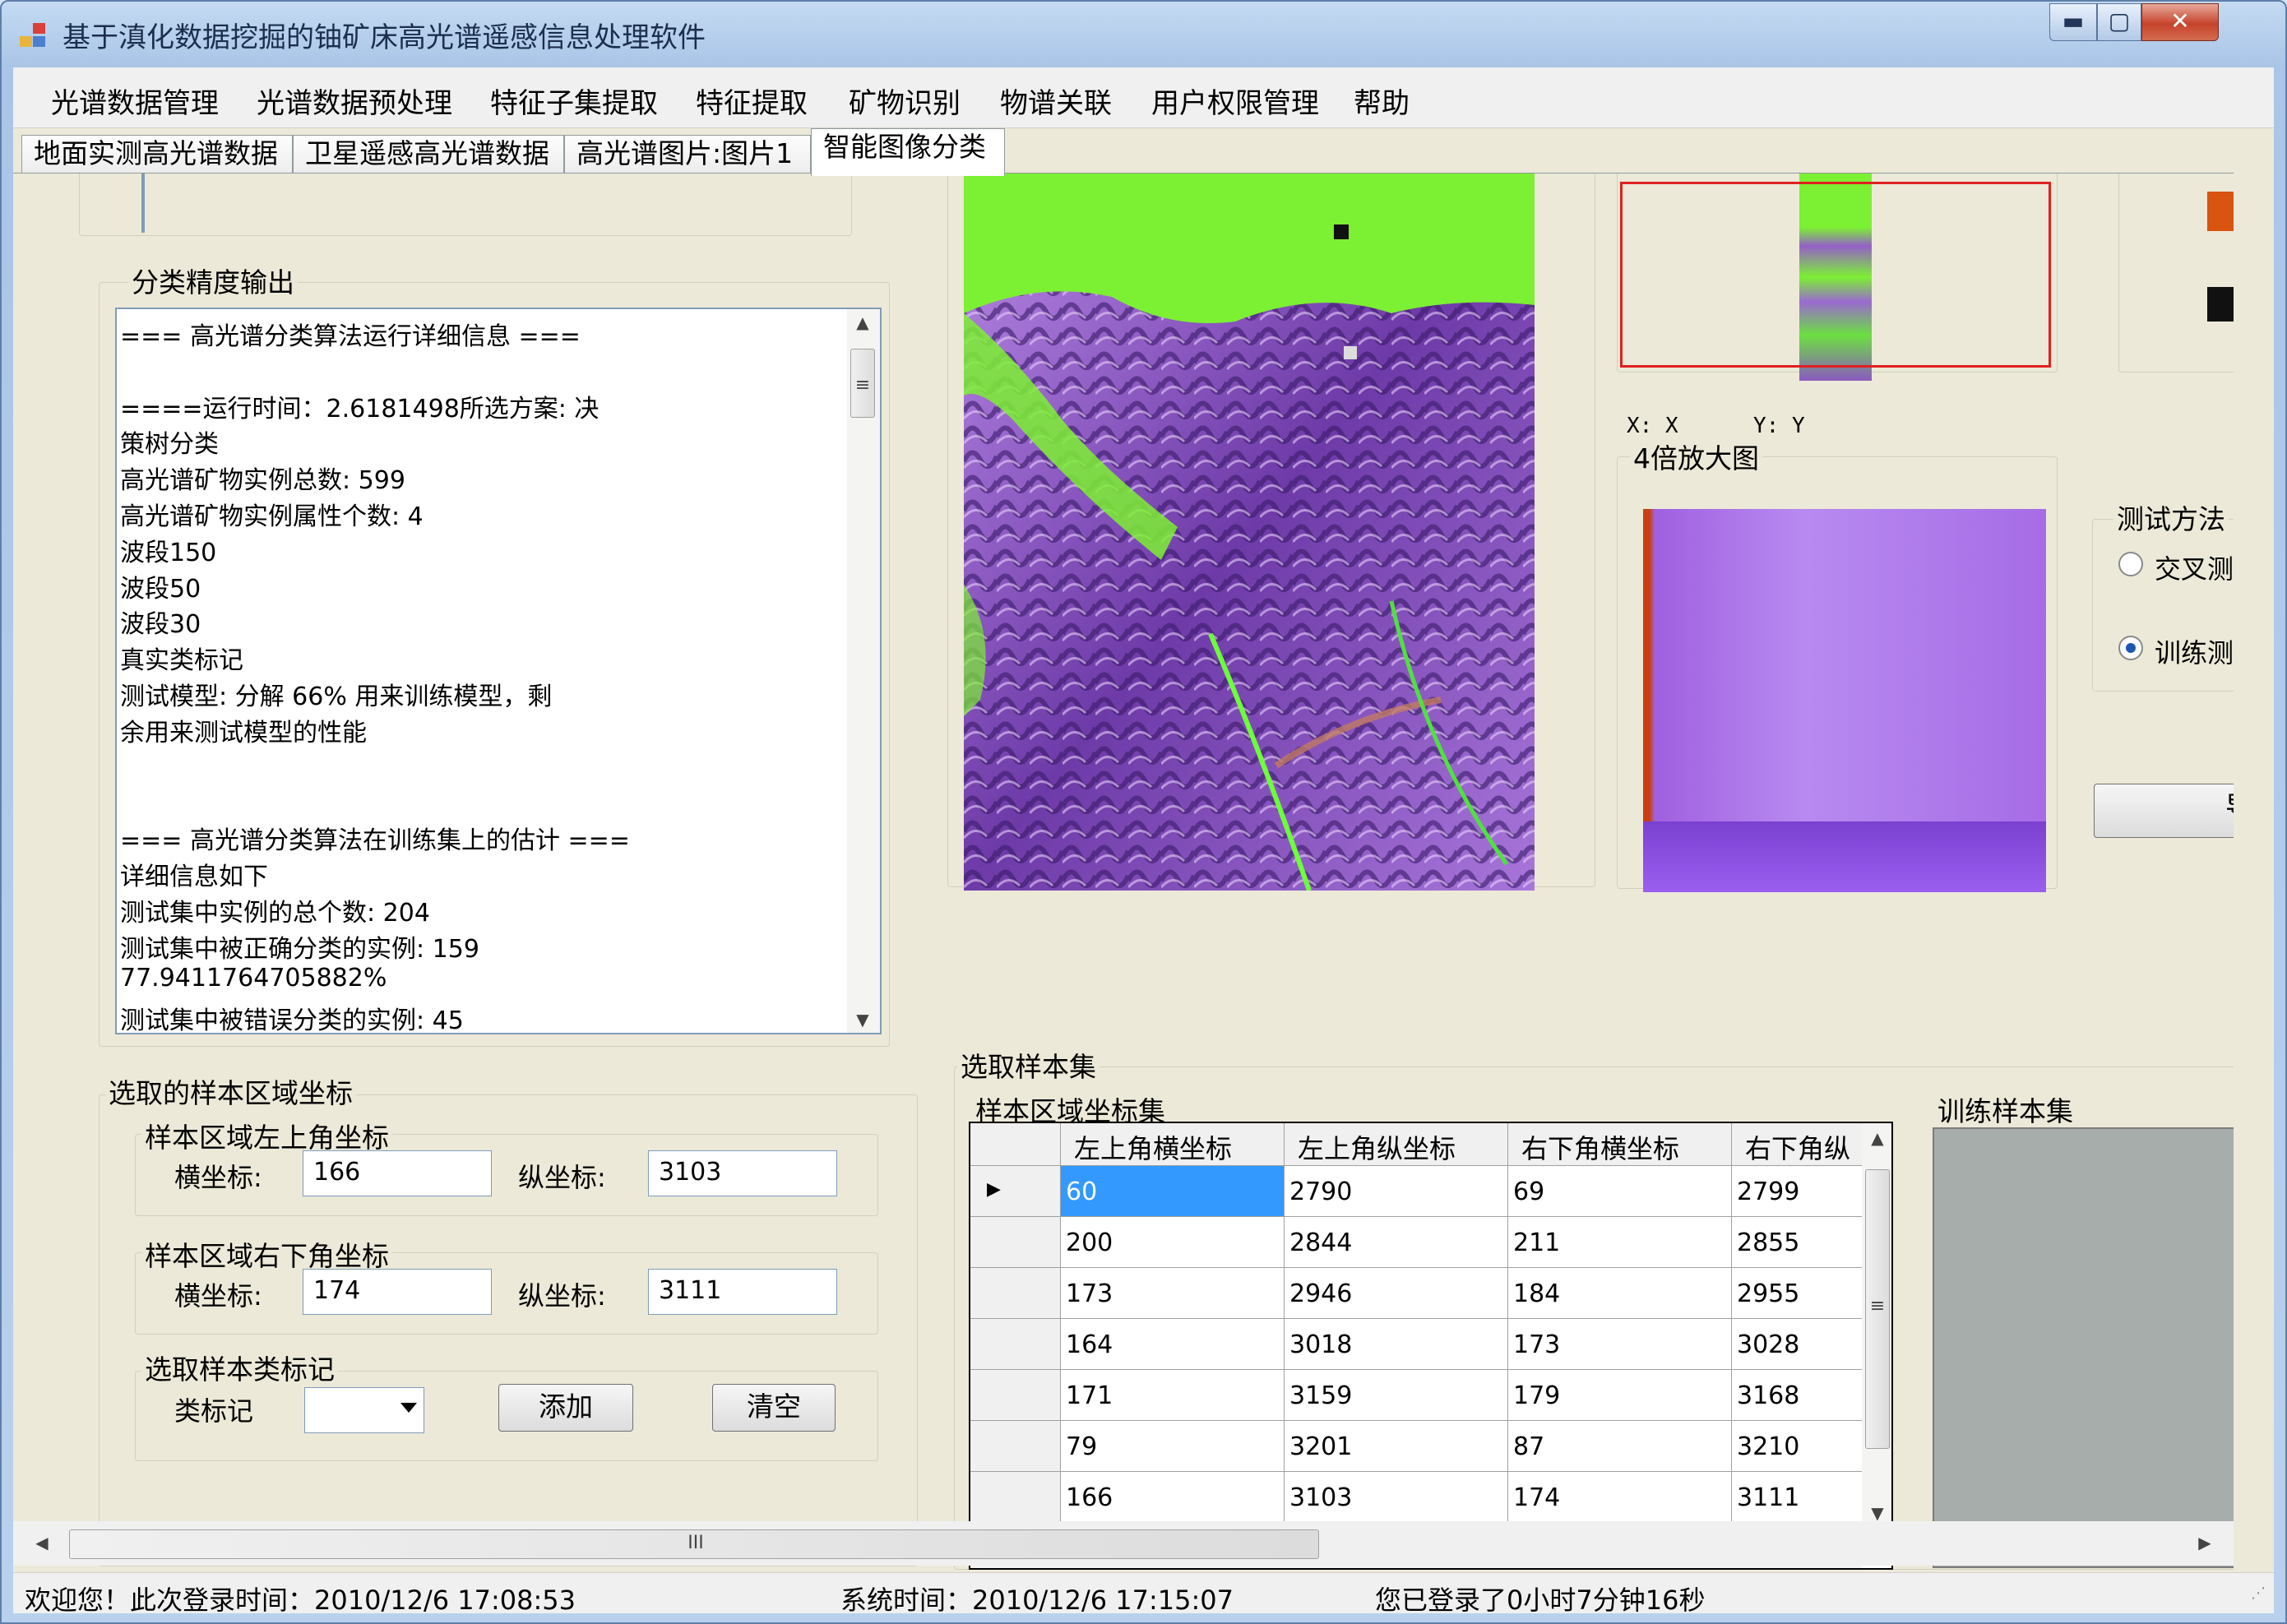  What do you see at coordinates (253, 978) in the screenshot?
I see `accuracy-line: 77.9411764705882%` at bounding box center [253, 978].